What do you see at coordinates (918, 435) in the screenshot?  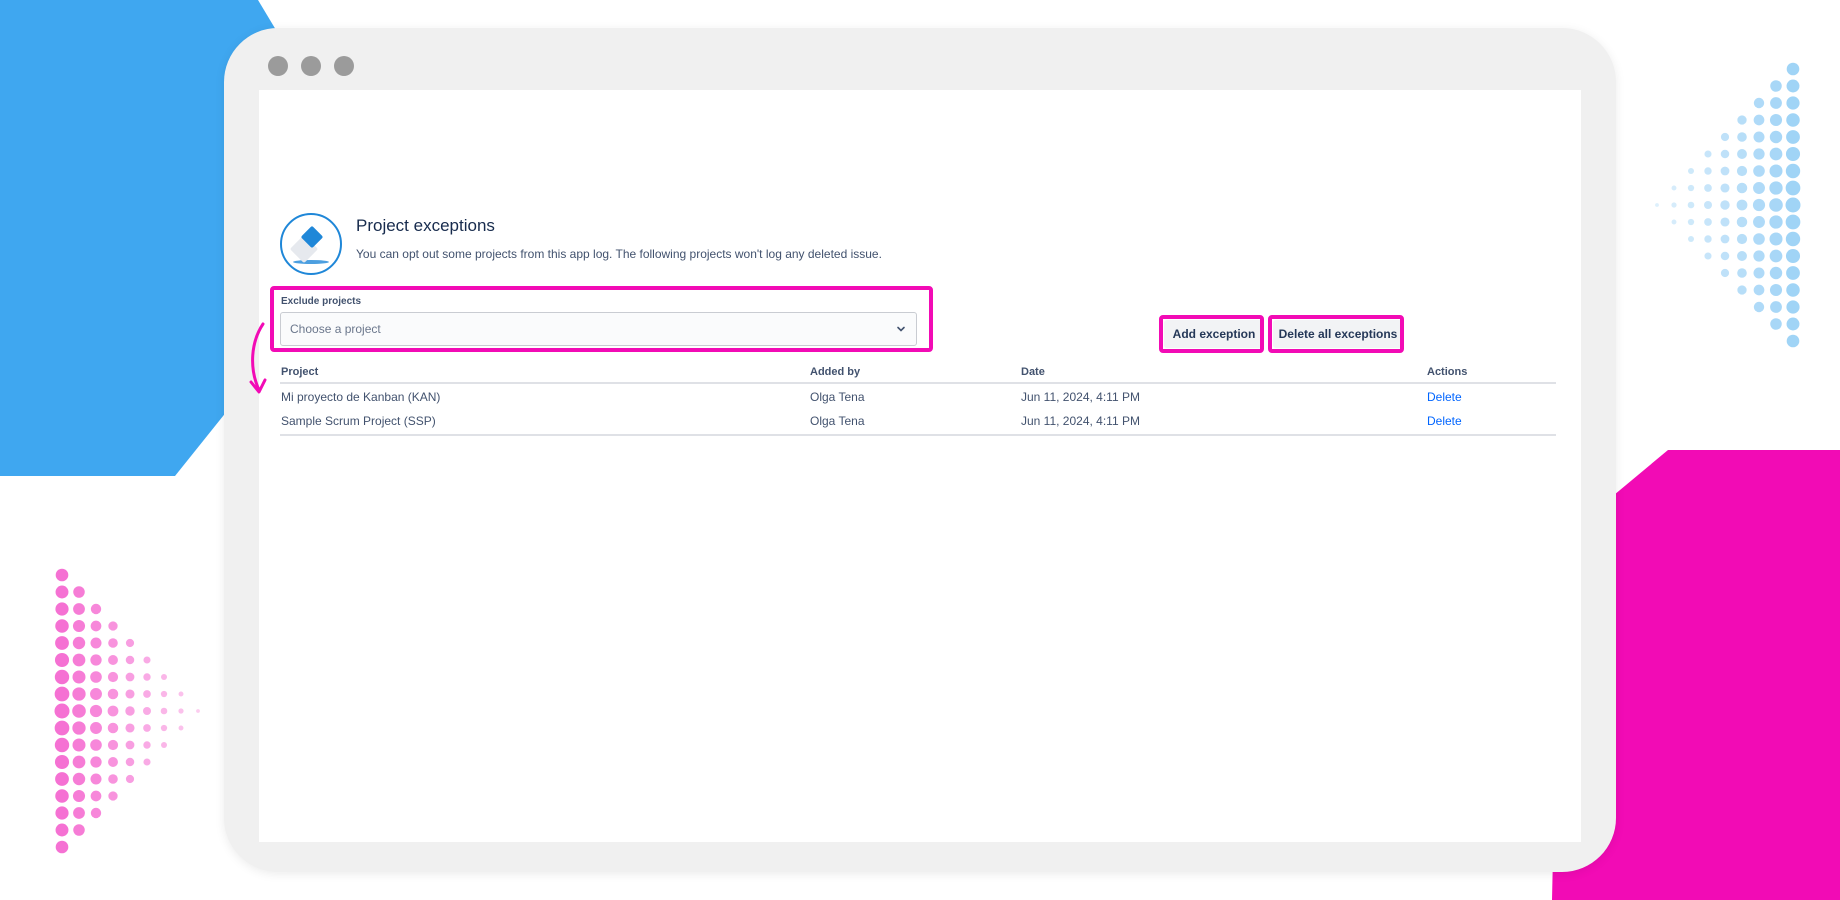 I see `table-bottom-divider` at bounding box center [918, 435].